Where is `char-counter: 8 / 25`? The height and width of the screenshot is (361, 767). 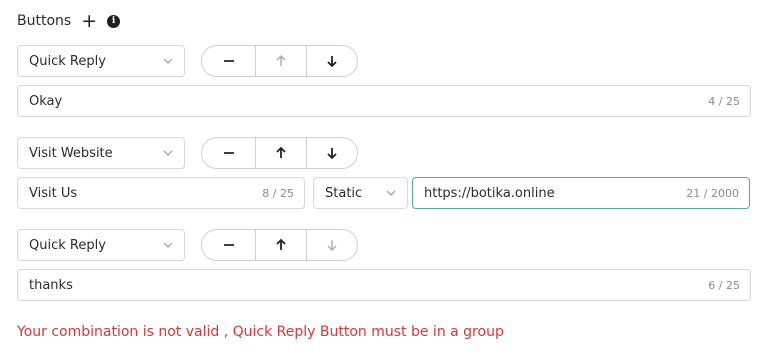 char-counter: 8 / 25 is located at coordinates (278, 193).